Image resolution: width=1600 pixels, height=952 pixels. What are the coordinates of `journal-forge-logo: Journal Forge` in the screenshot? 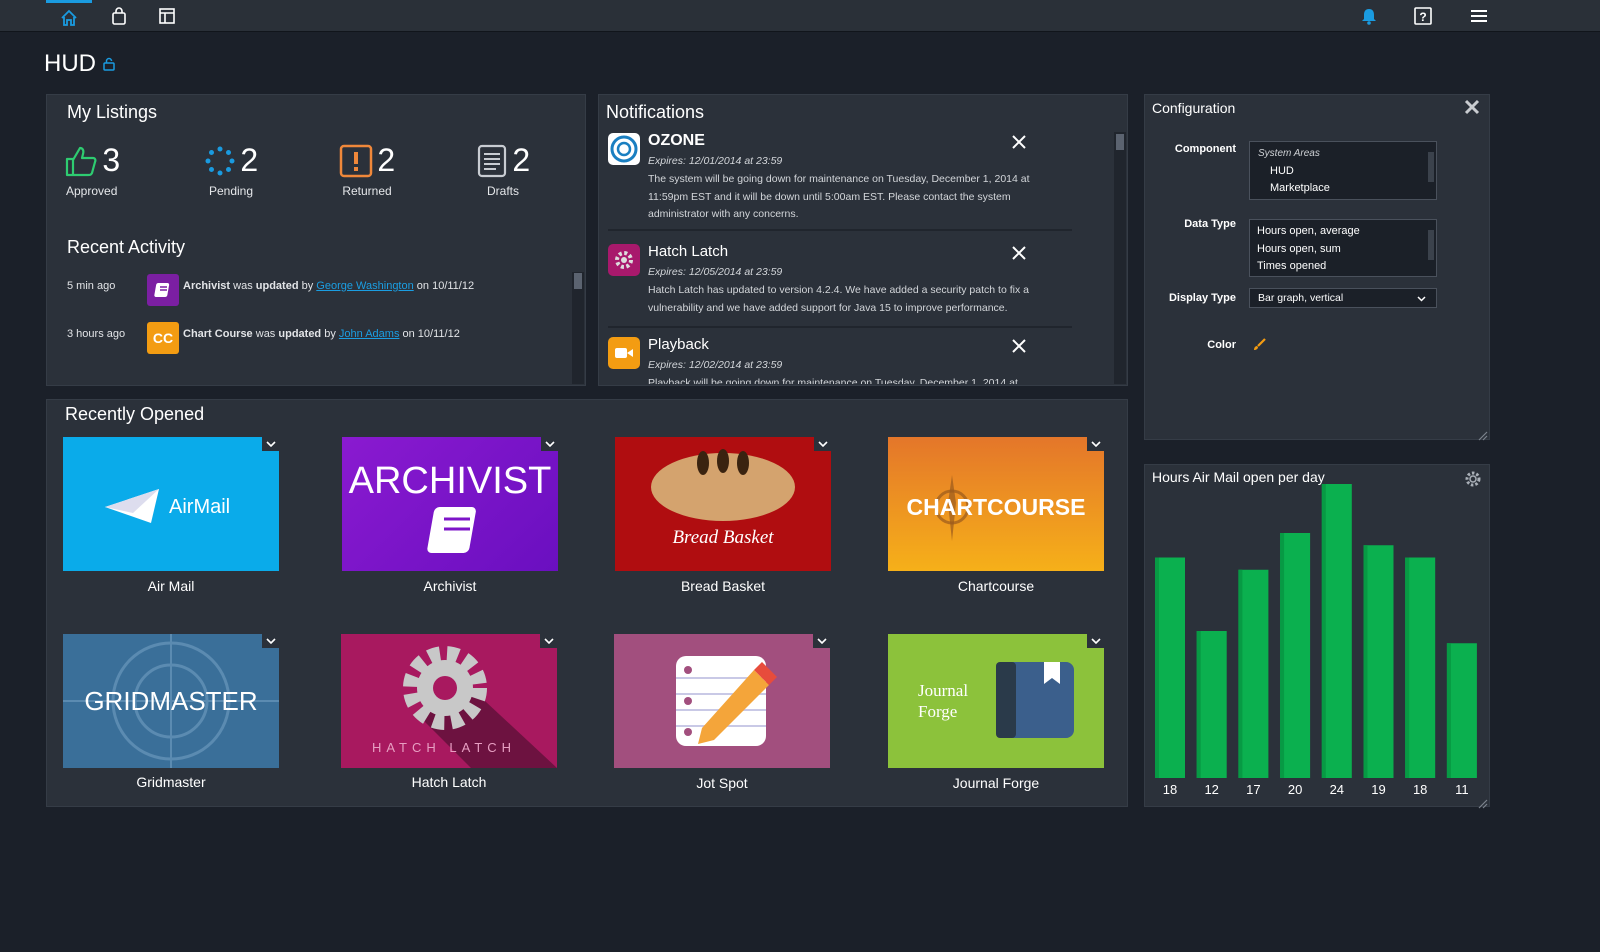 It's located at (996, 700).